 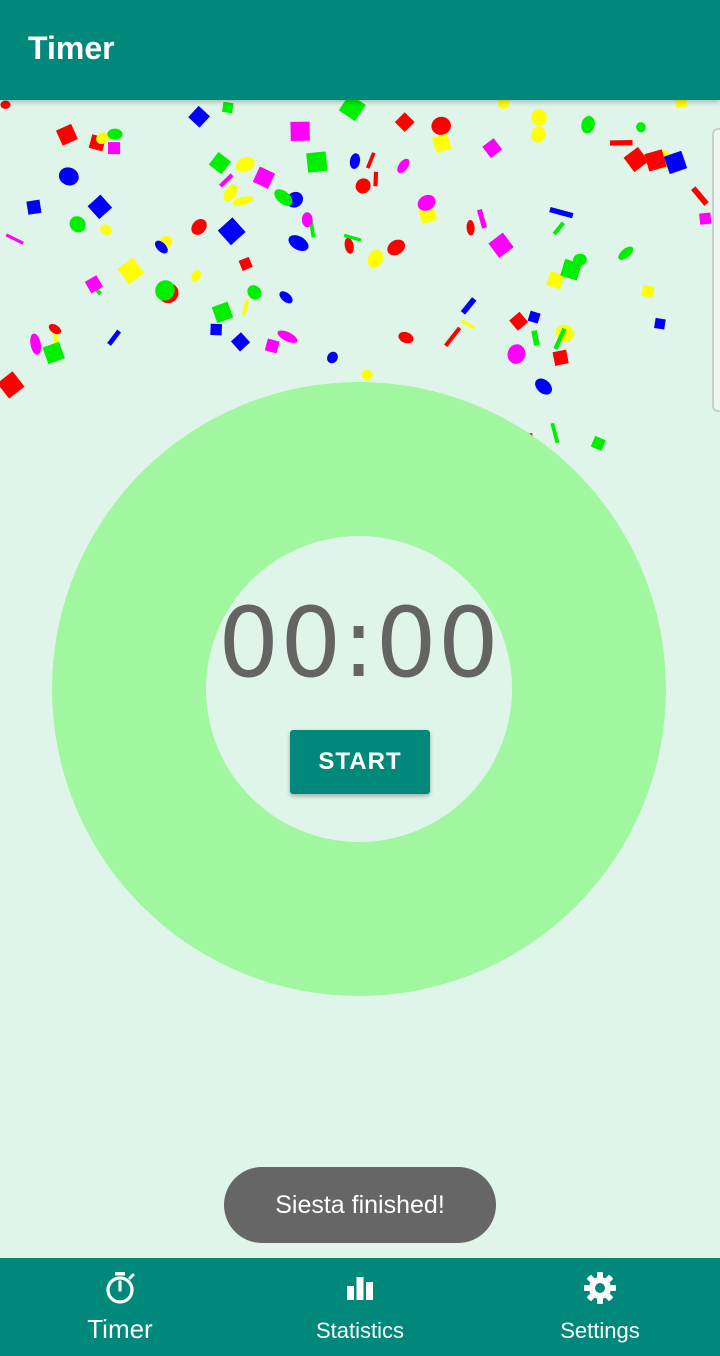 What do you see at coordinates (600, 1307) in the screenshot?
I see `nav-item-settings: Settings` at bounding box center [600, 1307].